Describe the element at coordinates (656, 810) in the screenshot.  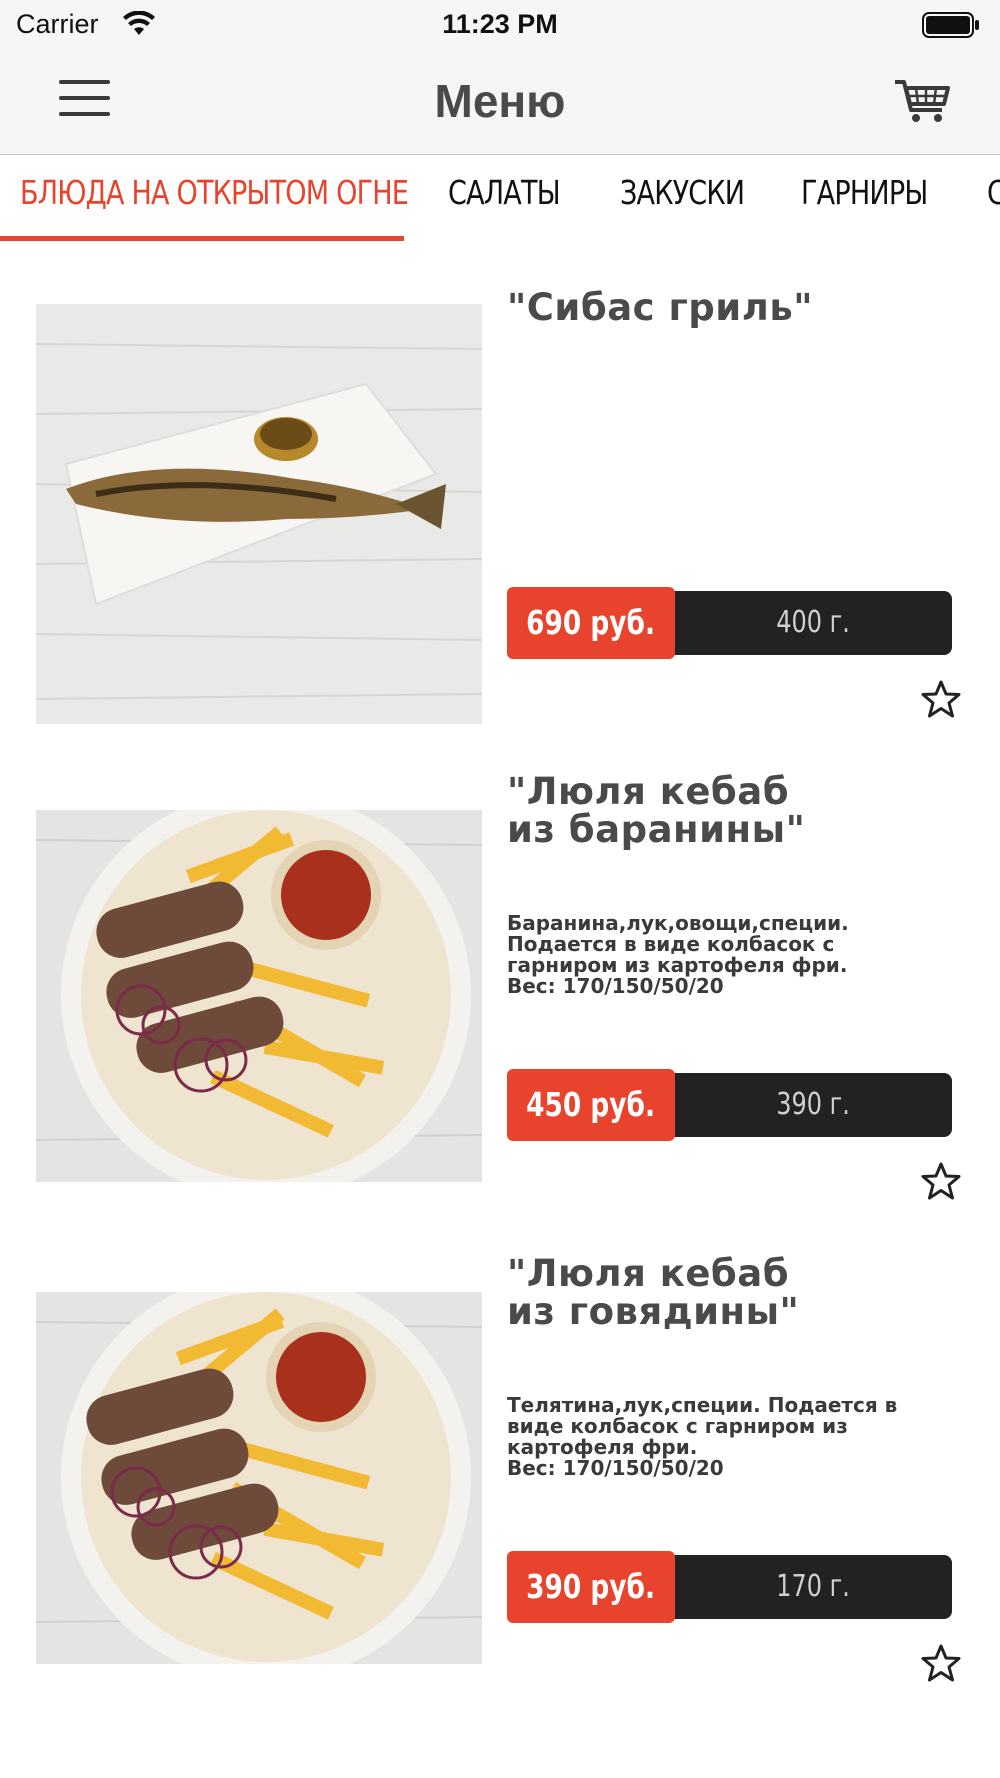
I see `dish-title: "Люля кебаб из баранины"` at that location.